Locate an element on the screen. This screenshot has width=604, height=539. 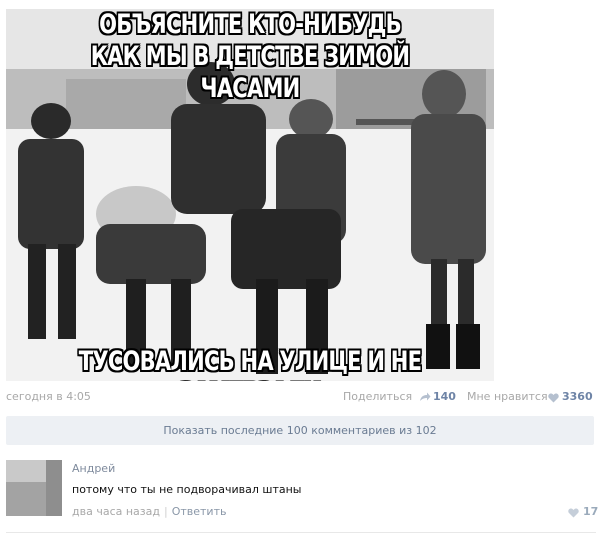
share-arrow-icon is located at coordinates (425, 397).